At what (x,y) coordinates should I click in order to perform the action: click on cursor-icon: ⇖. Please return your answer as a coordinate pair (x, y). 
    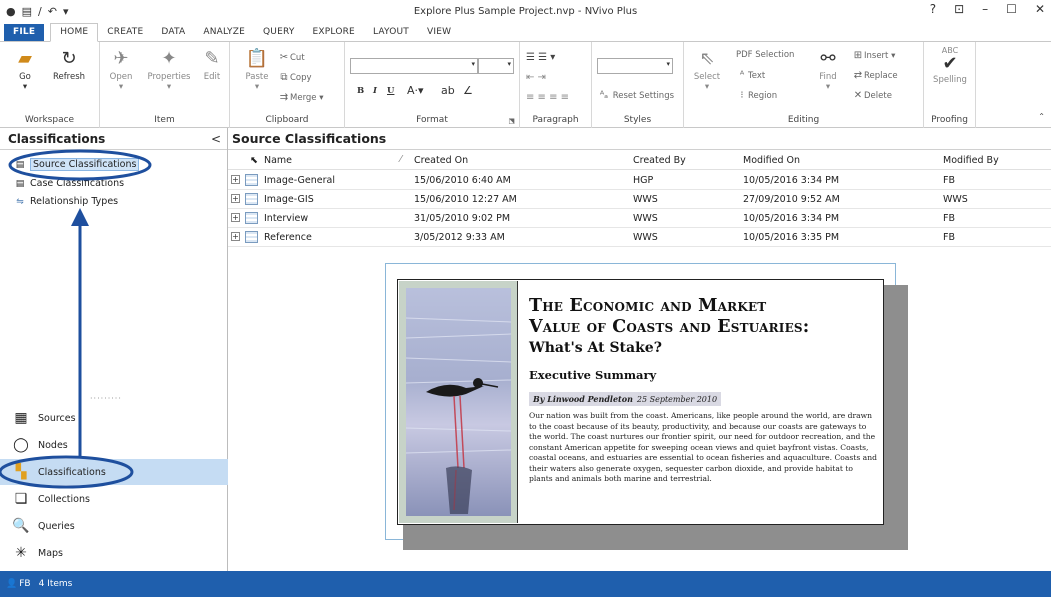
    Looking at the image, I should click on (707, 58).